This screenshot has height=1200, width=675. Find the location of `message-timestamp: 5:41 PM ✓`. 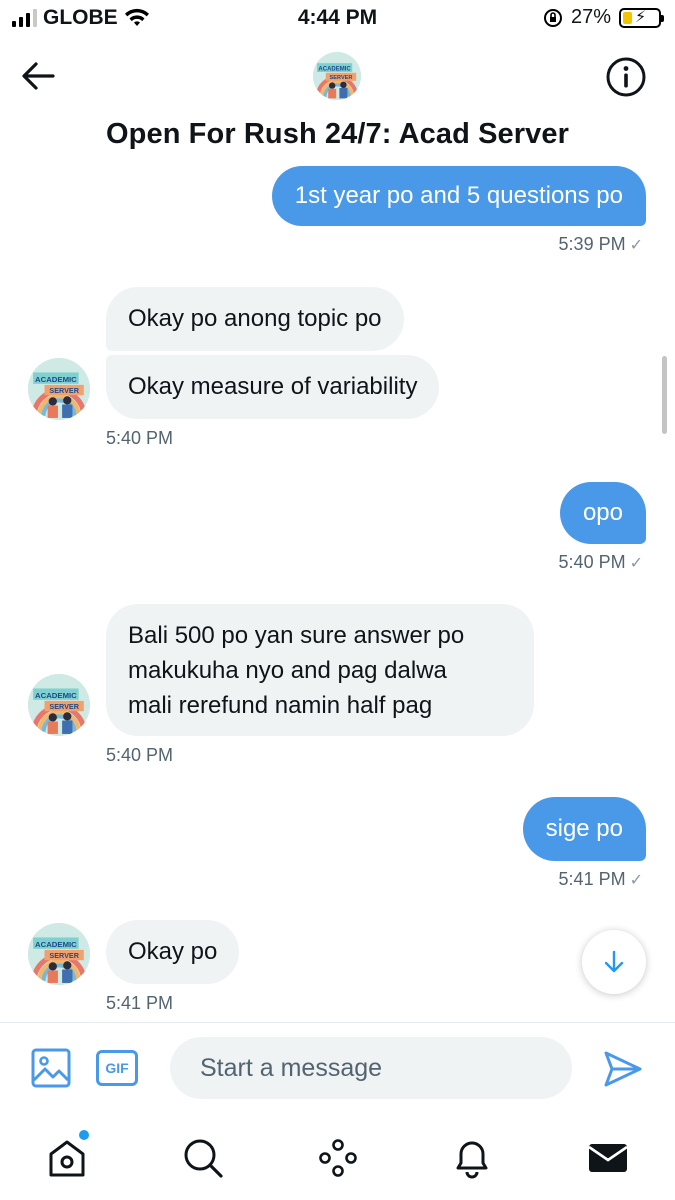

message-timestamp: 5:41 PM ✓ is located at coordinates (601, 879).